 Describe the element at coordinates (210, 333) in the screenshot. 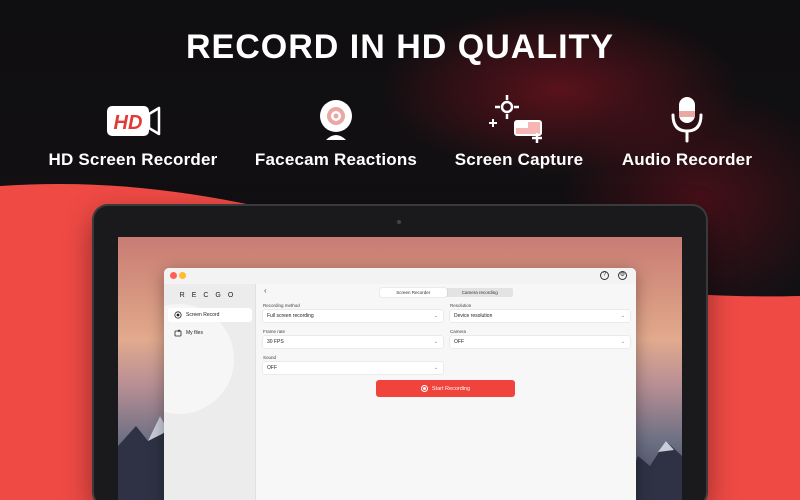

I see `sidebar-item-my-files: My files` at that location.